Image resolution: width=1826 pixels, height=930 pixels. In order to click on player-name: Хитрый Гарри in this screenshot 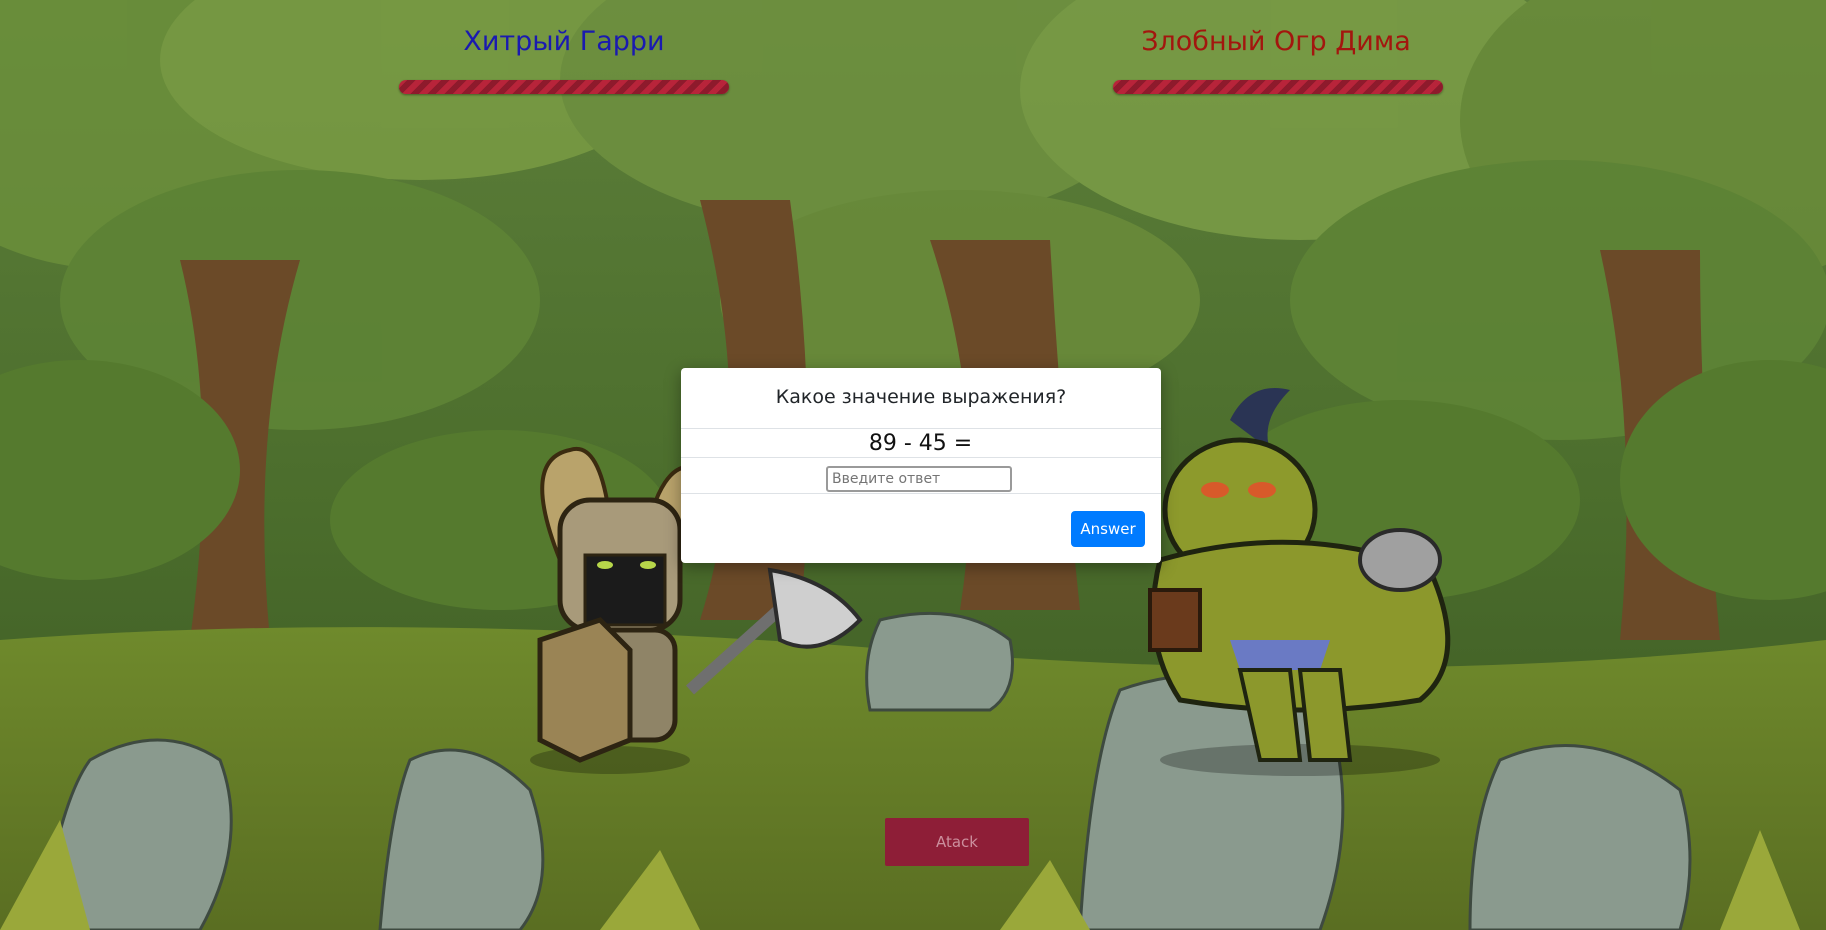, I will do `click(564, 41)`.